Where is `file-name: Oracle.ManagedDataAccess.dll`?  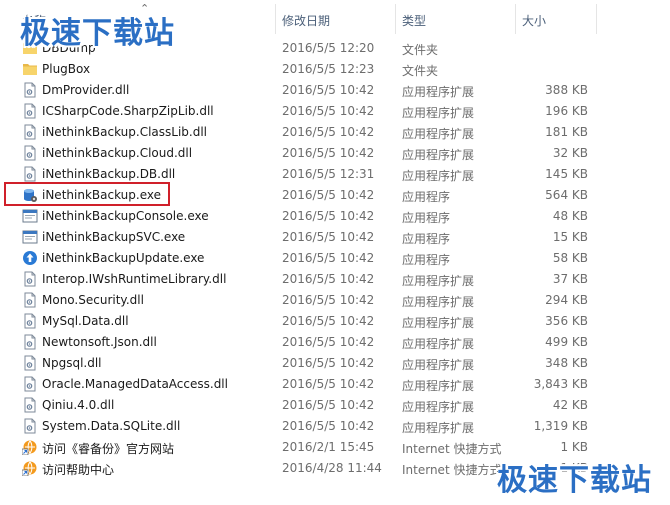 file-name: Oracle.ManagedDataAccess.dll is located at coordinates (135, 384).